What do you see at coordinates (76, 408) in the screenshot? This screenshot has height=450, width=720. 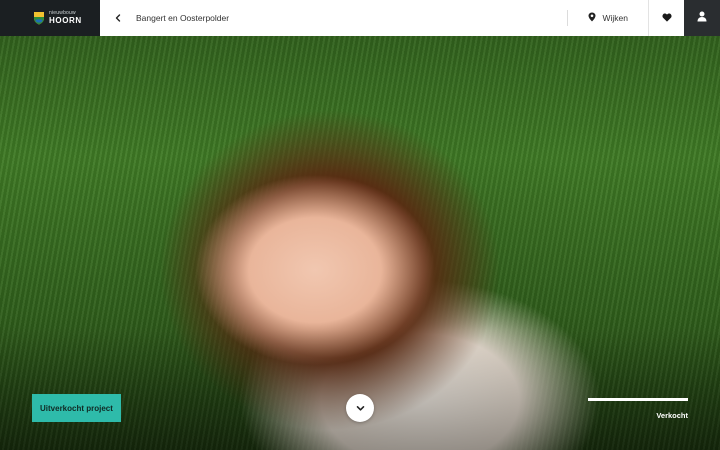 I see `sold-out-badge: Uitverkocht project` at bounding box center [76, 408].